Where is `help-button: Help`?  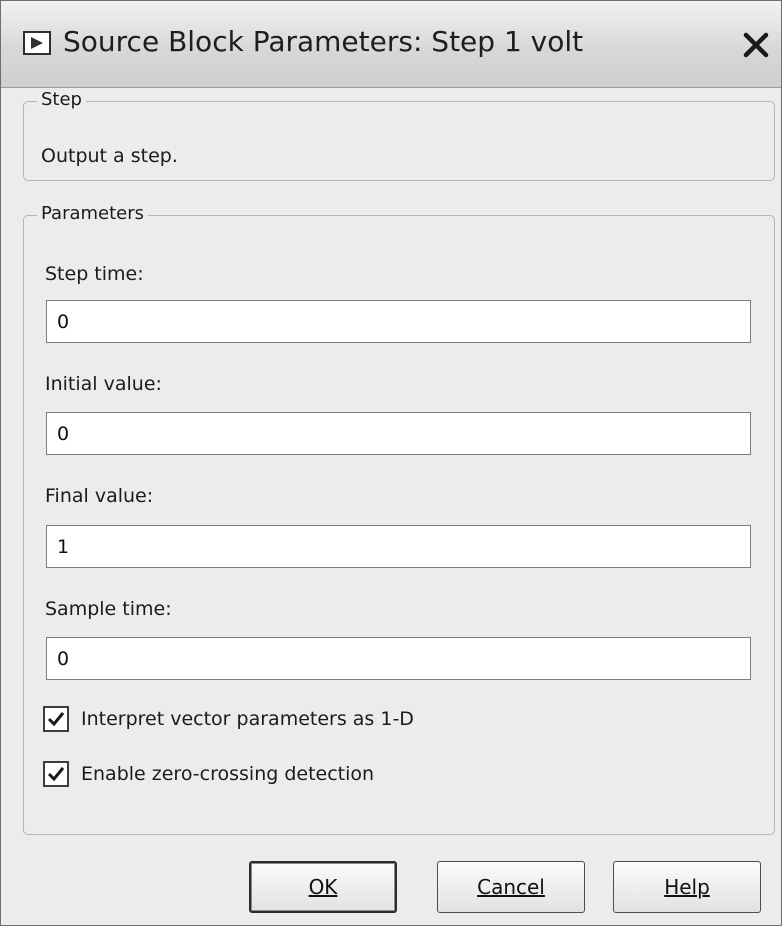 help-button: Help is located at coordinates (687, 887).